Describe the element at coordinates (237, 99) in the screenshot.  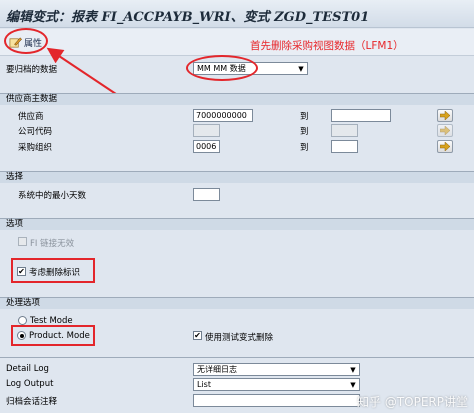
I see `vendor-master-section-header: 供应商主数据` at that location.